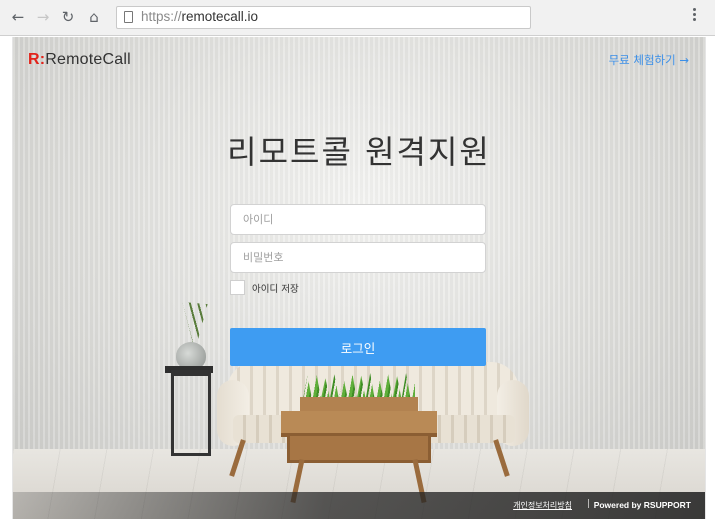 The height and width of the screenshot is (522, 715). Describe the element at coordinates (359, 152) in the screenshot. I see `page-title: 리모트콜 원격지원` at that location.